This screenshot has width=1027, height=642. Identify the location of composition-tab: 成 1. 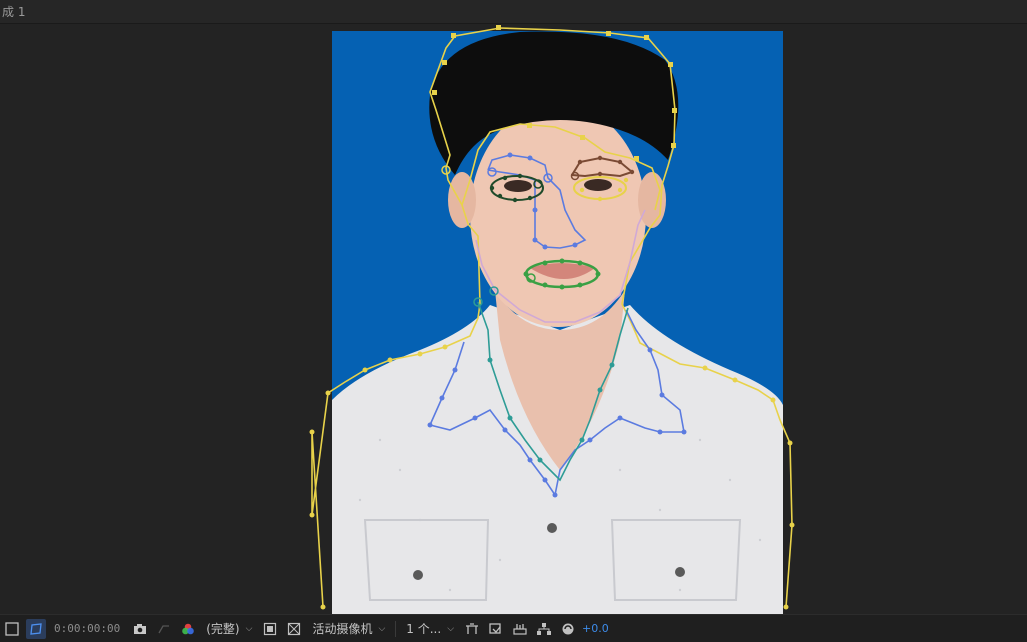
(12, 12).